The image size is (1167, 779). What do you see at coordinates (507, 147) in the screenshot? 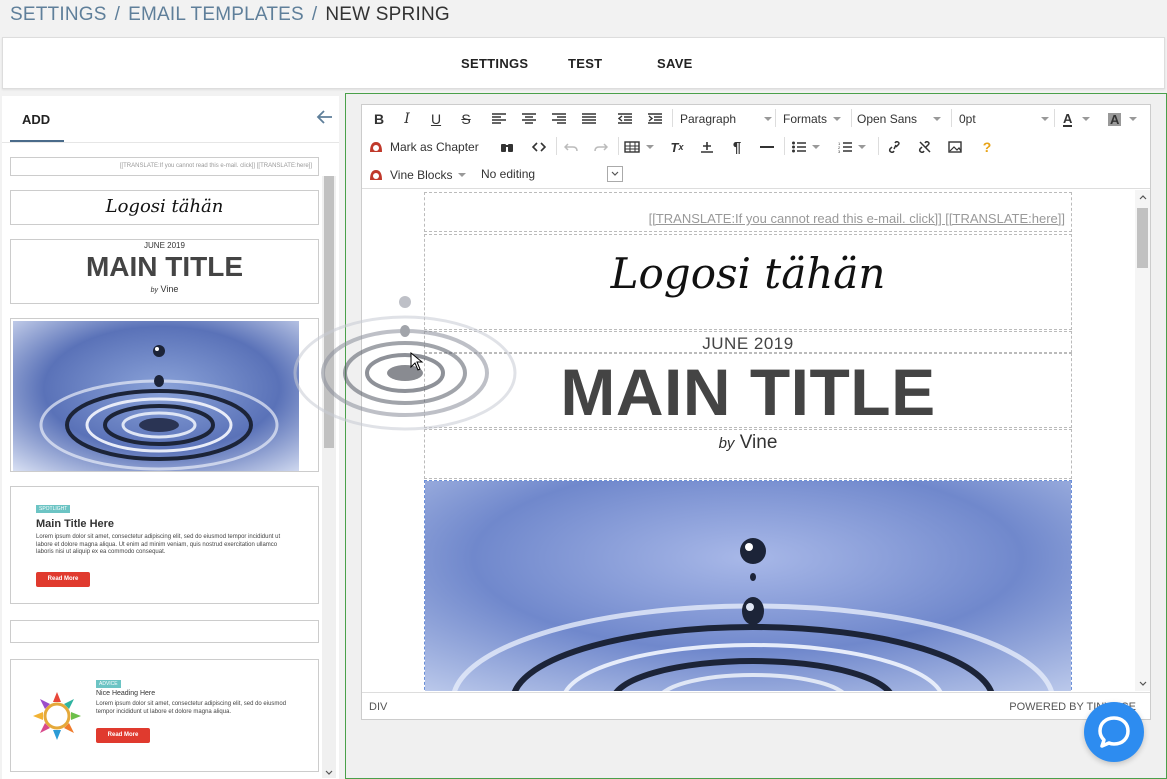
I see `binoculars-icon` at bounding box center [507, 147].